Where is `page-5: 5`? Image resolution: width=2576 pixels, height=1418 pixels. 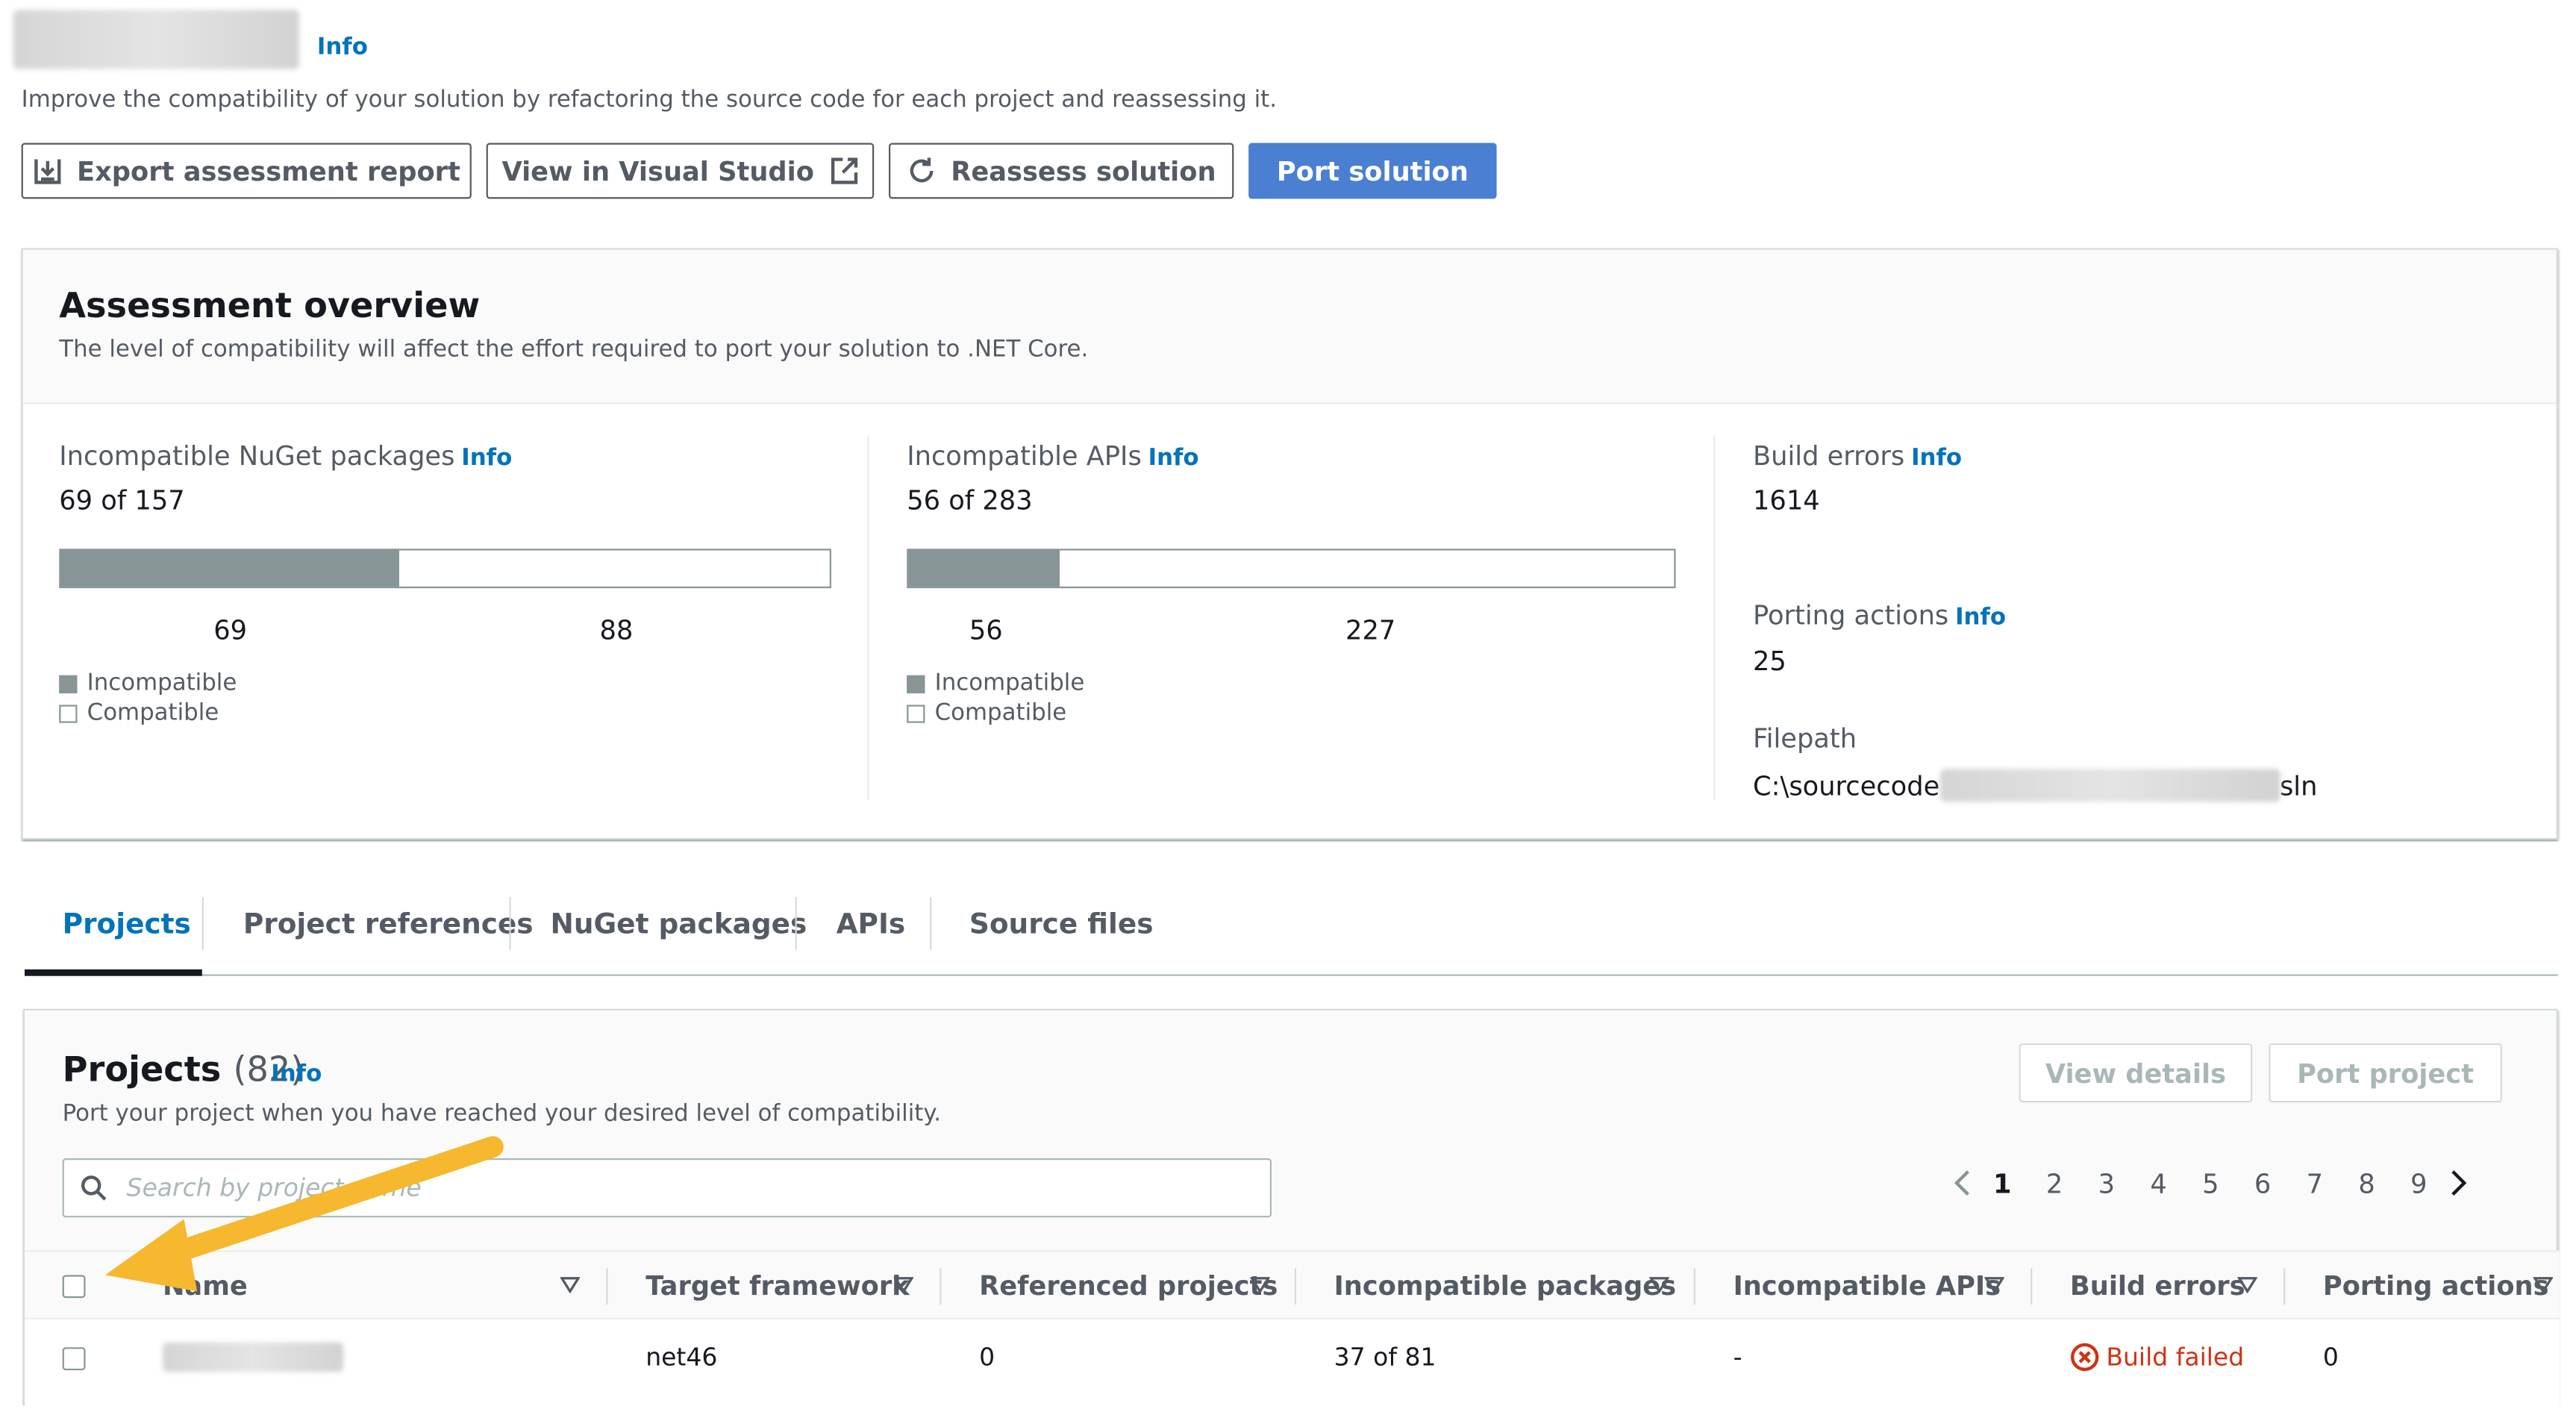
page-5: 5 is located at coordinates (2210, 1183).